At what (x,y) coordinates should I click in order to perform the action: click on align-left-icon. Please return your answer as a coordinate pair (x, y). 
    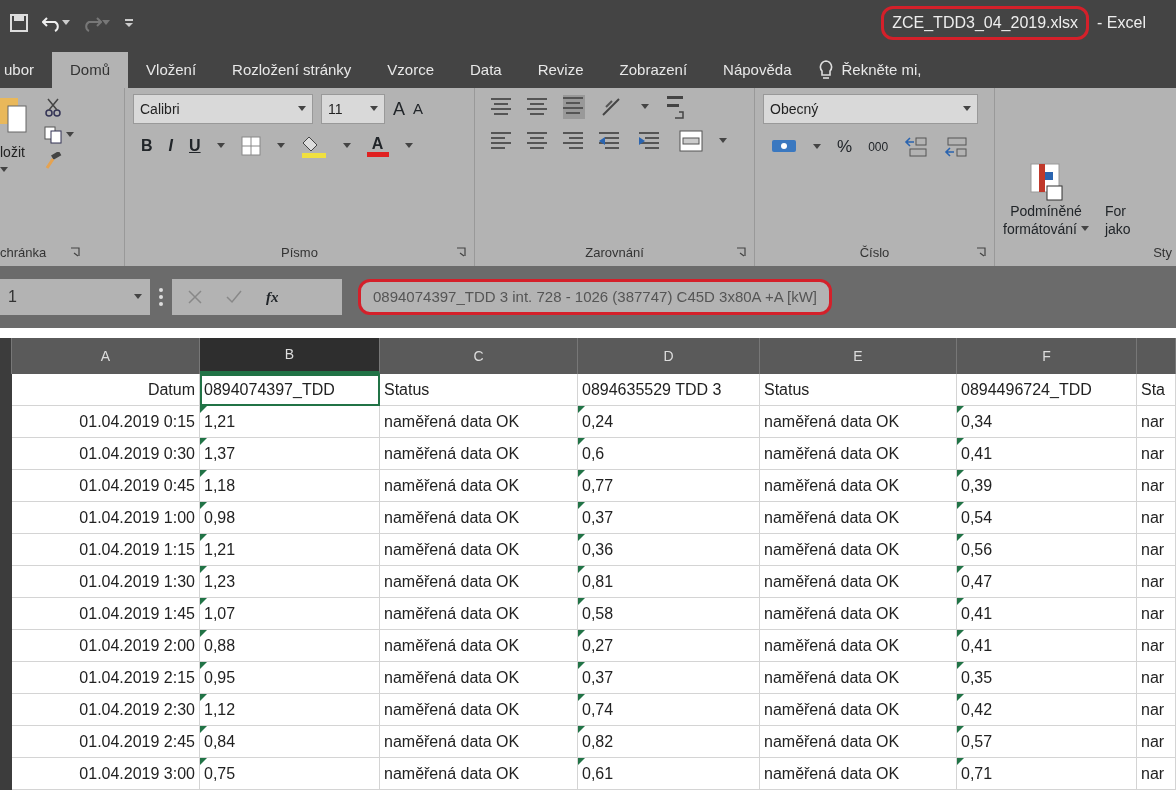
    Looking at the image, I should click on (501, 141).